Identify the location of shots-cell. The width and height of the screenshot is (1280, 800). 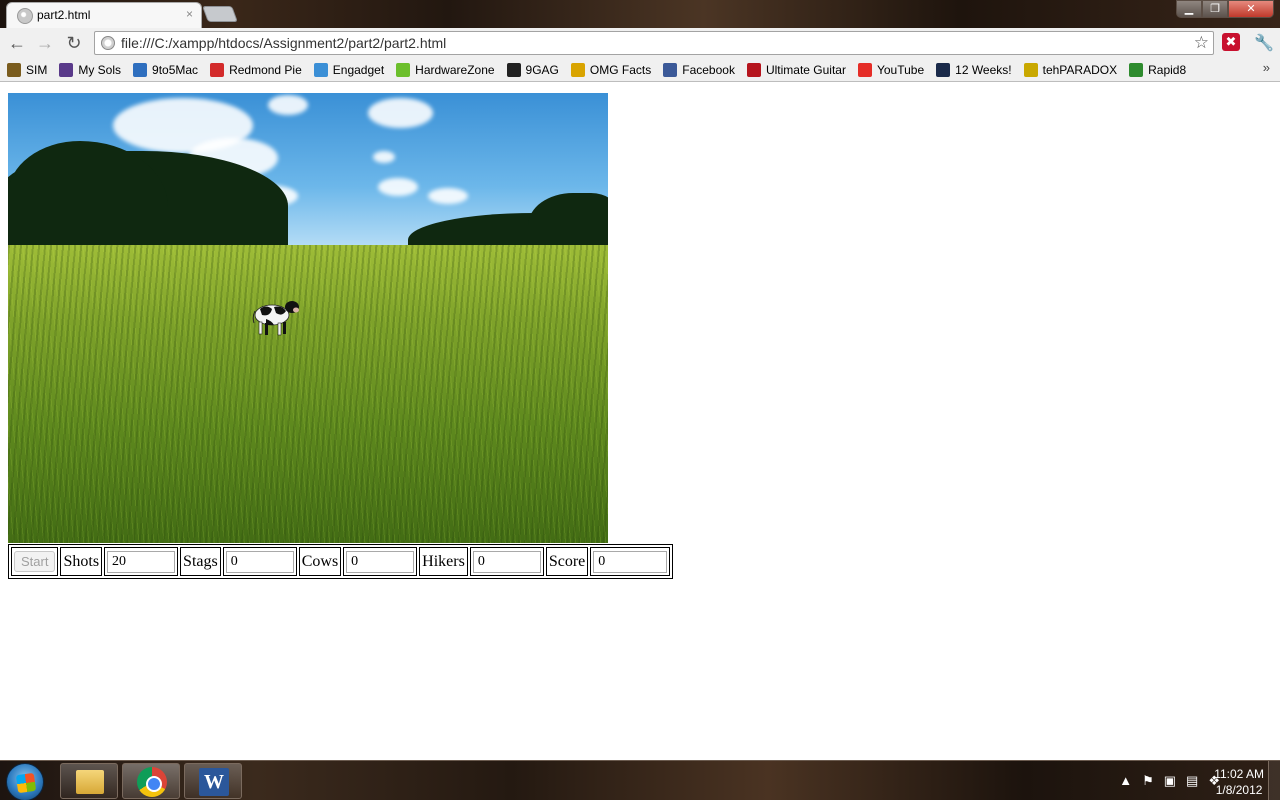
(141, 561).